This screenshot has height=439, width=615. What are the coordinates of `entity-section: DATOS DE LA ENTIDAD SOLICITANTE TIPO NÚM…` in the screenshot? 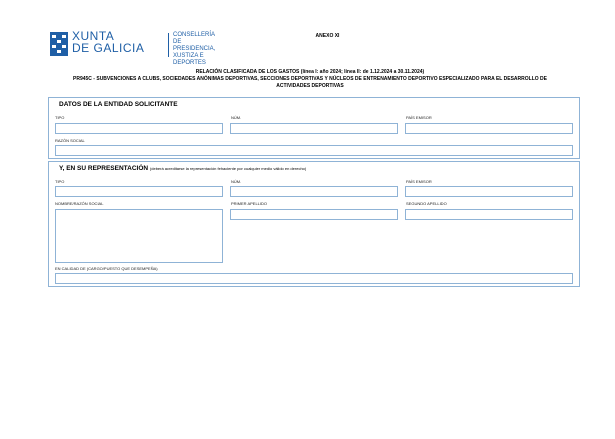 It's located at (314, 128).